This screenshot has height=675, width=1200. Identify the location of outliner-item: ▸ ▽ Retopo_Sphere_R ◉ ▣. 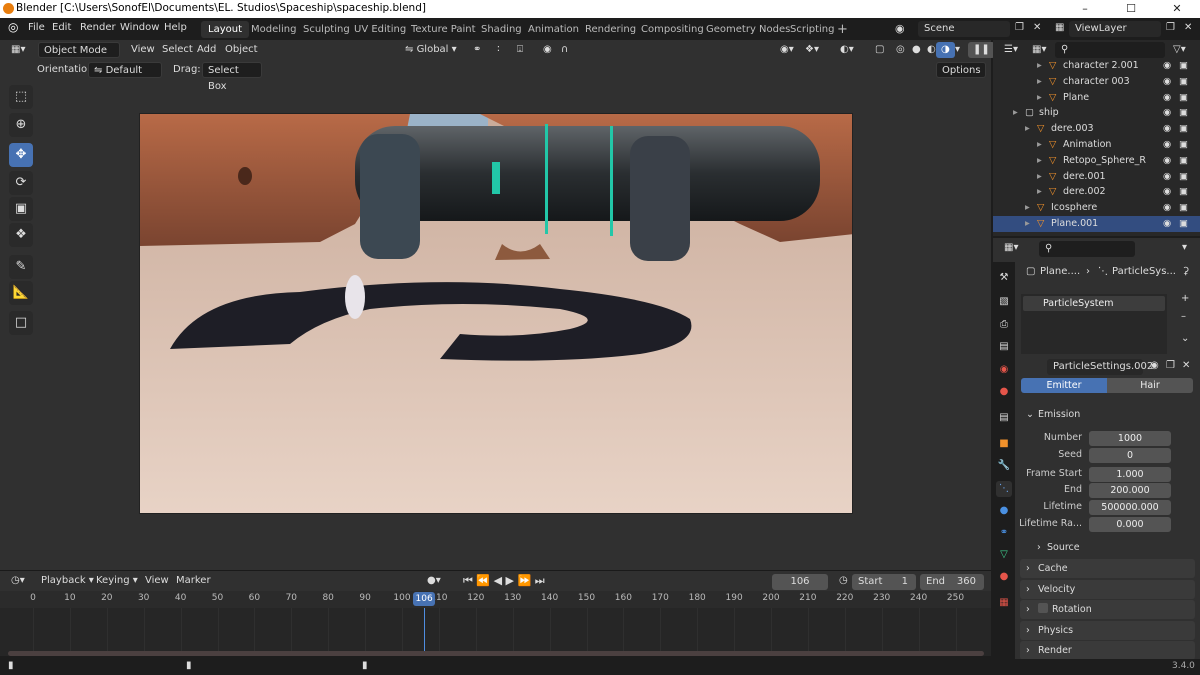
(1096, 161).